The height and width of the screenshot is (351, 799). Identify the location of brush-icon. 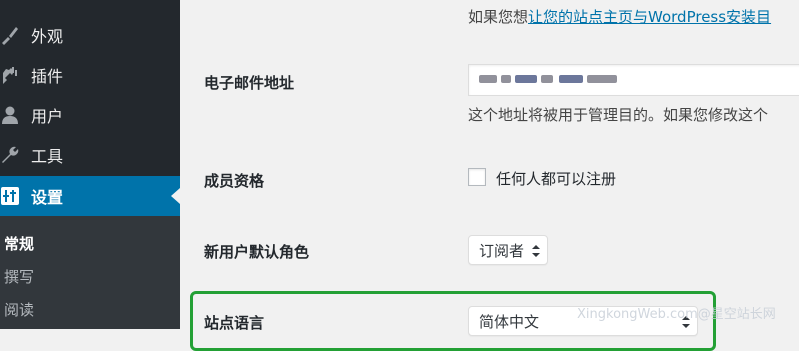
(11, 35).